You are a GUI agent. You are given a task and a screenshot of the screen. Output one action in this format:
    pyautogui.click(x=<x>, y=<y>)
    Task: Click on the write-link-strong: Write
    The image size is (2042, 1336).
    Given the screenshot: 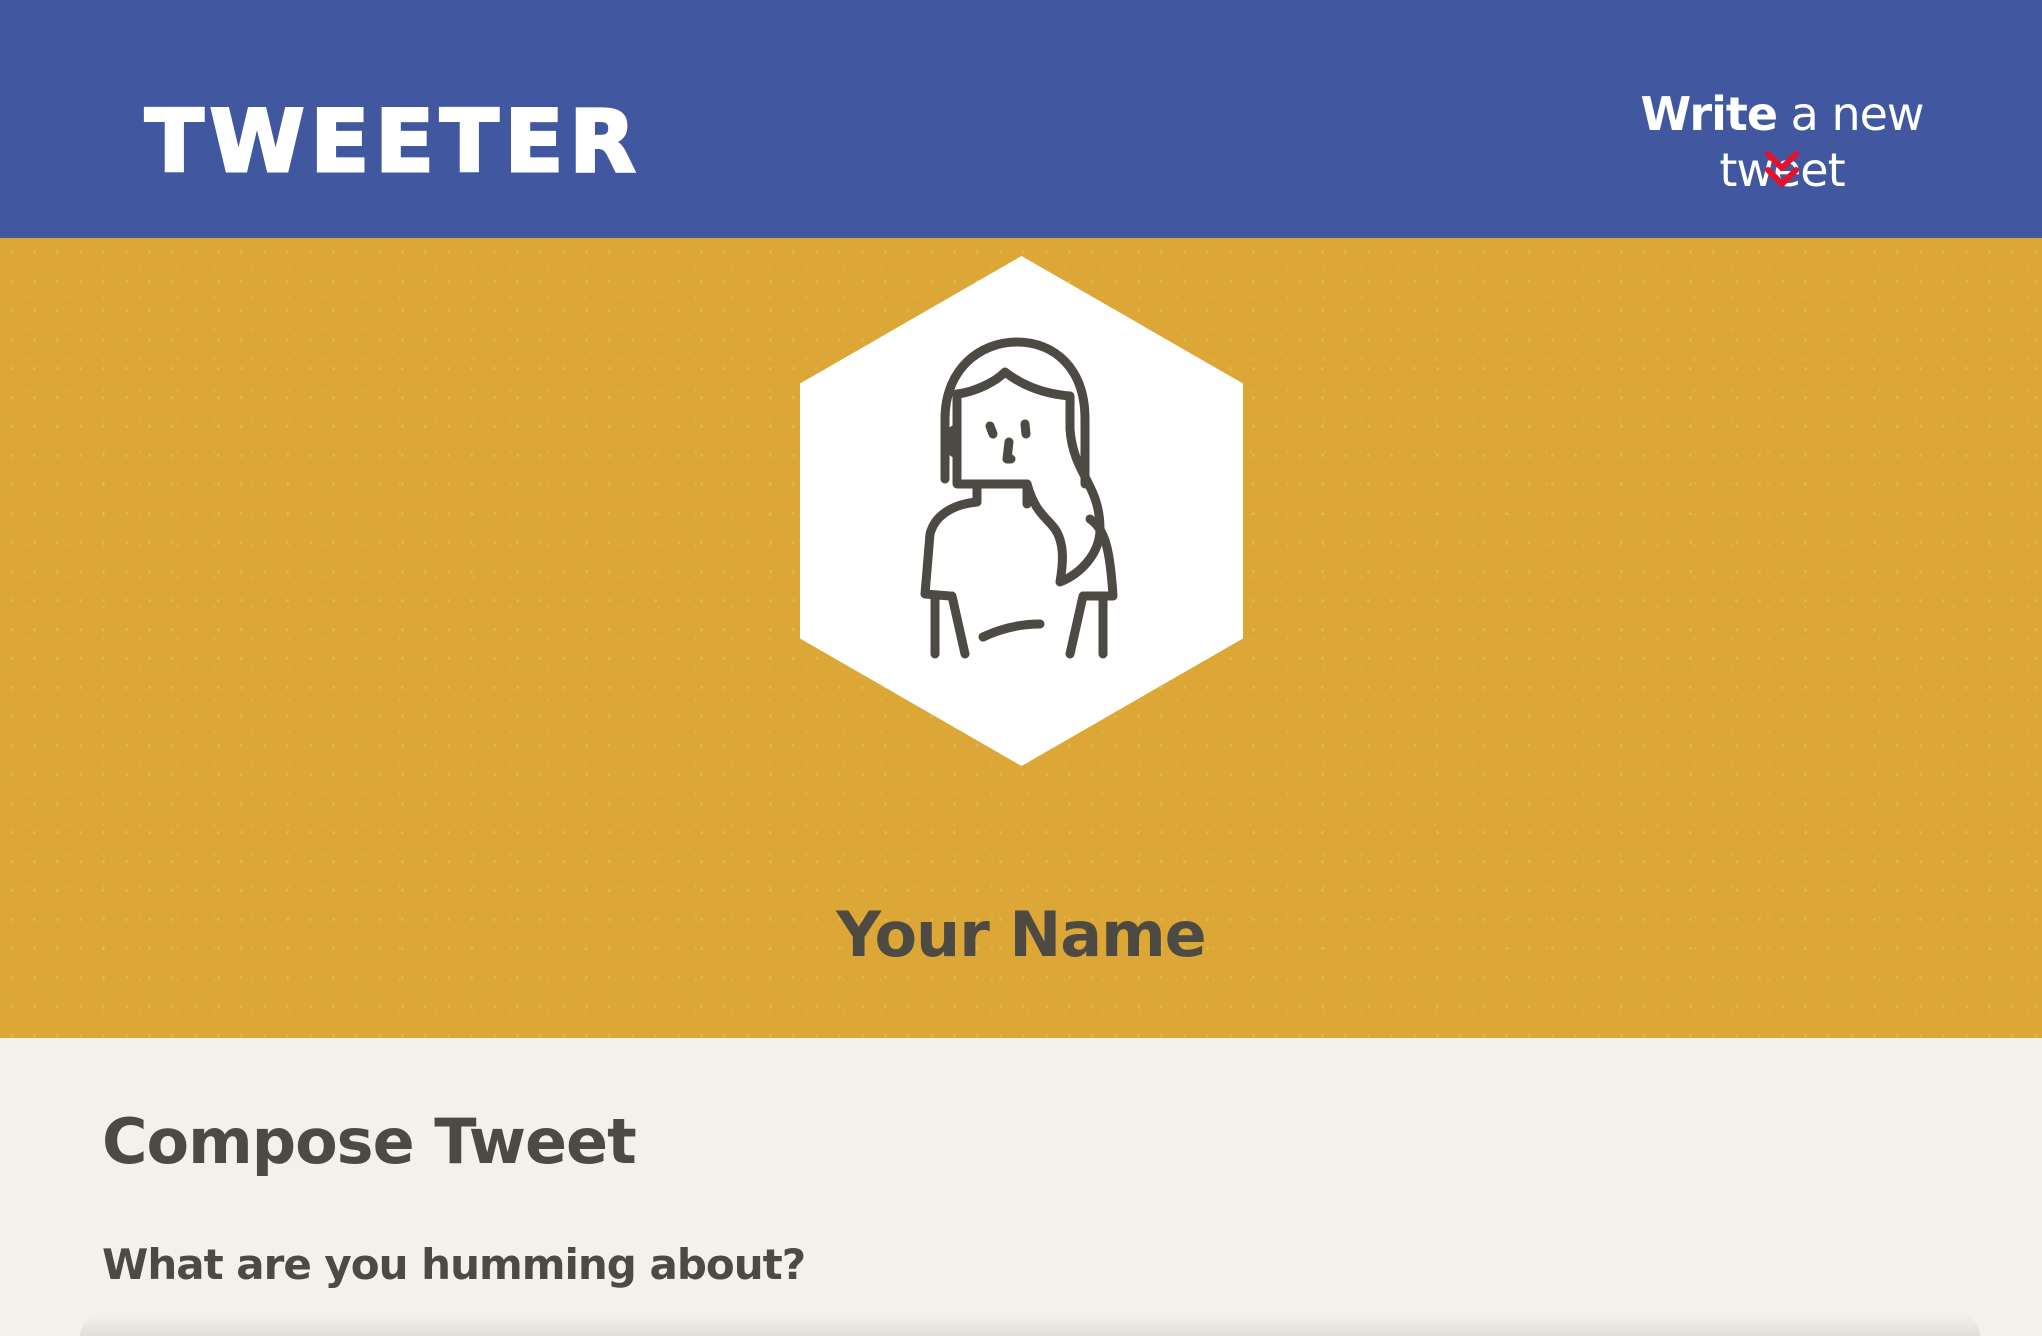 What is the action you would take?
    pyautogui.click(x=1709, y=114)
    